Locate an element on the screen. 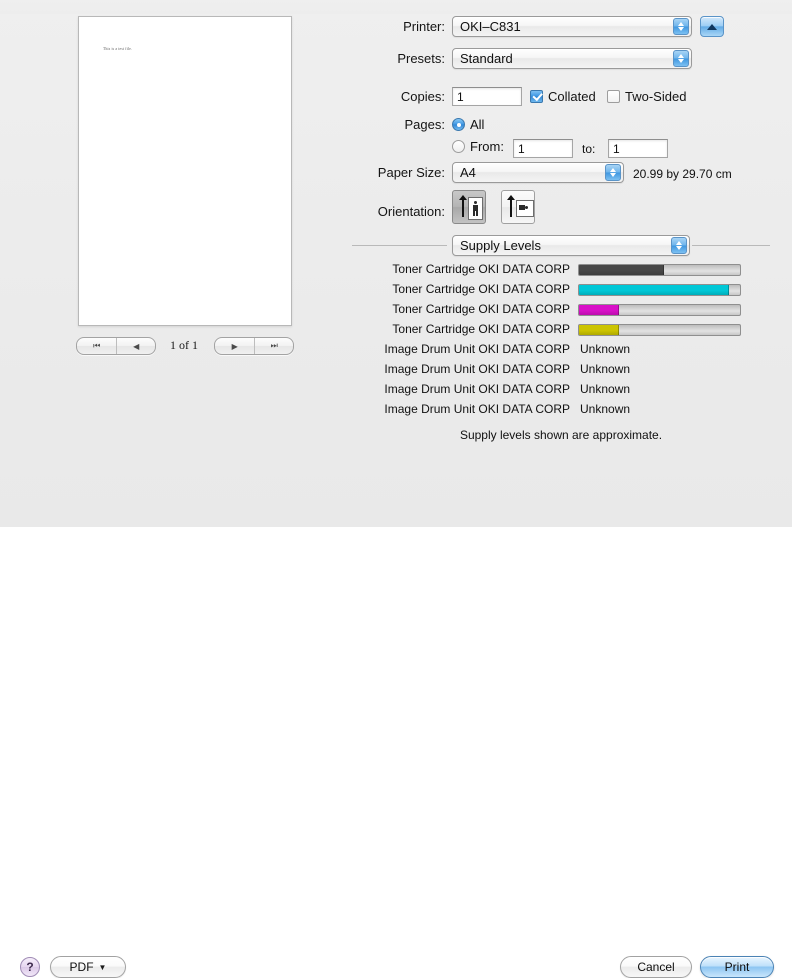 This screenshot has height=978, width=792. hide-details-button is located at coordinates (712, 26).